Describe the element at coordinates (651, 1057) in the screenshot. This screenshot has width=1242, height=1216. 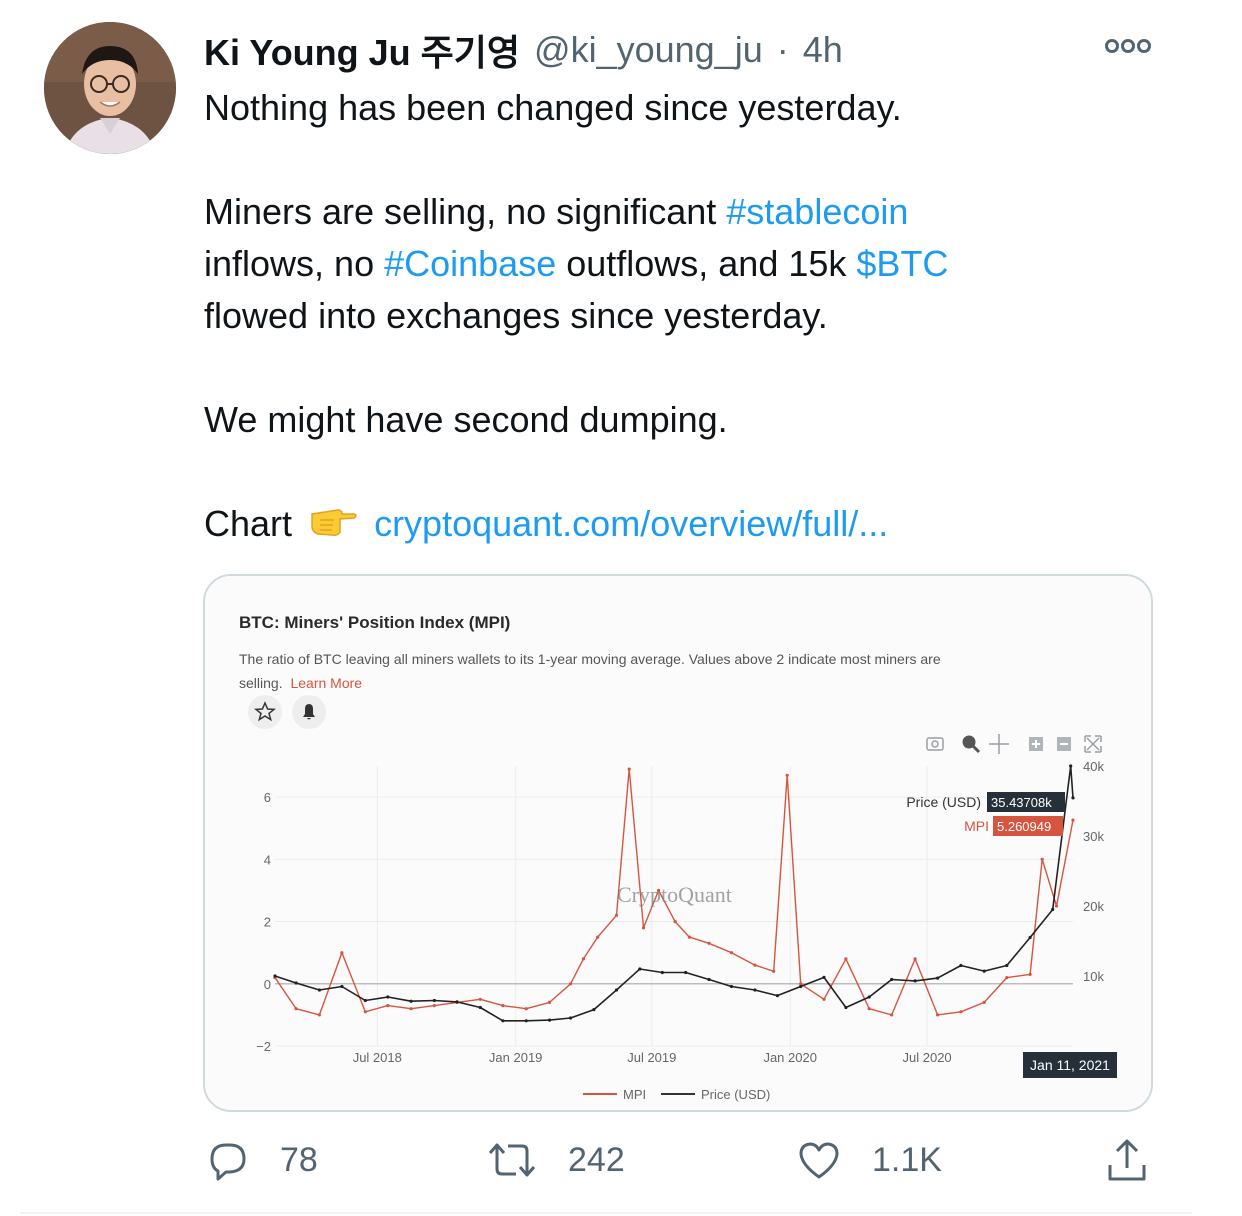
I see `x-tick-label: Jul 2019` at that location.